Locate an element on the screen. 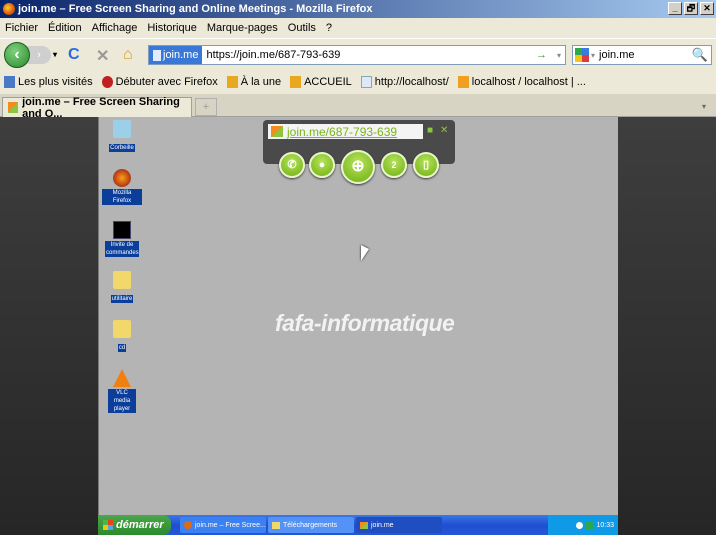 The width and height of the screenshot is (716, 535). stop-button: ✕ is located at coordinates (102, 56).